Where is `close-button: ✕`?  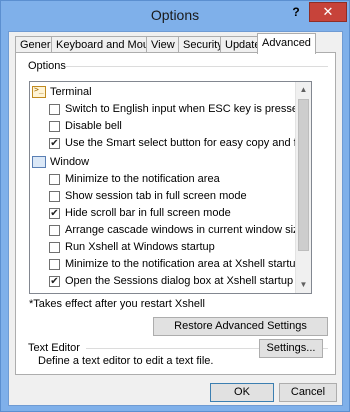
close-button: ✕ is located at coordinates (328, 12).